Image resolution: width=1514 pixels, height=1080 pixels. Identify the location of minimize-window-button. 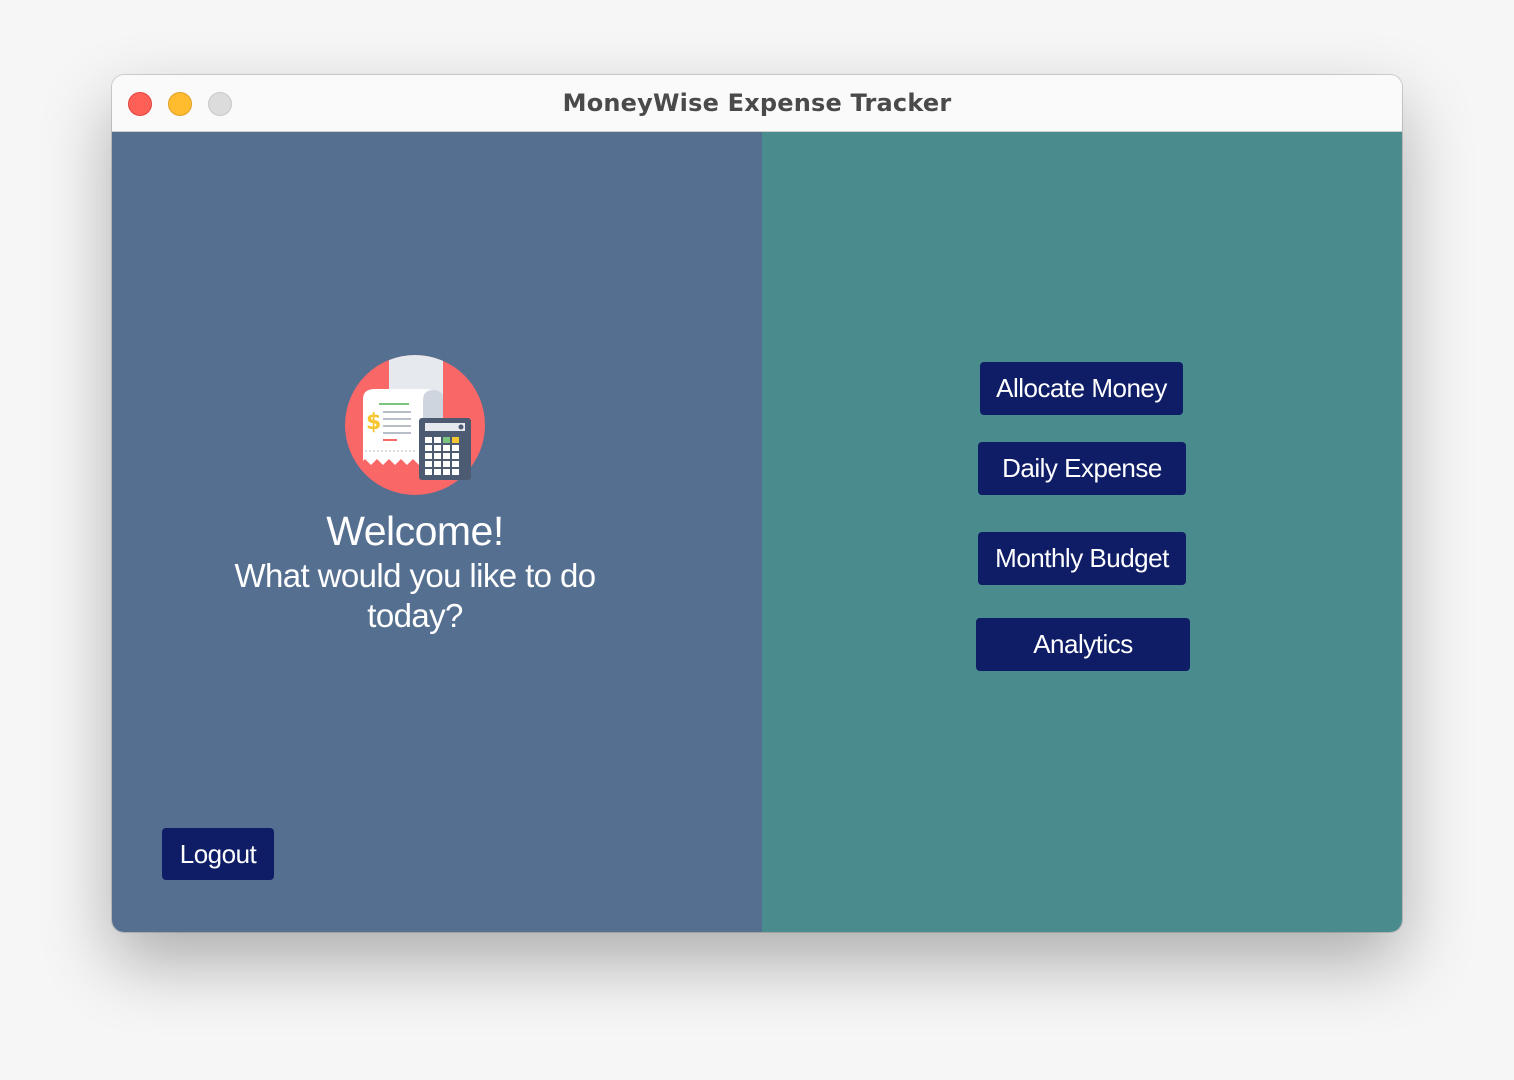
(180, 104).